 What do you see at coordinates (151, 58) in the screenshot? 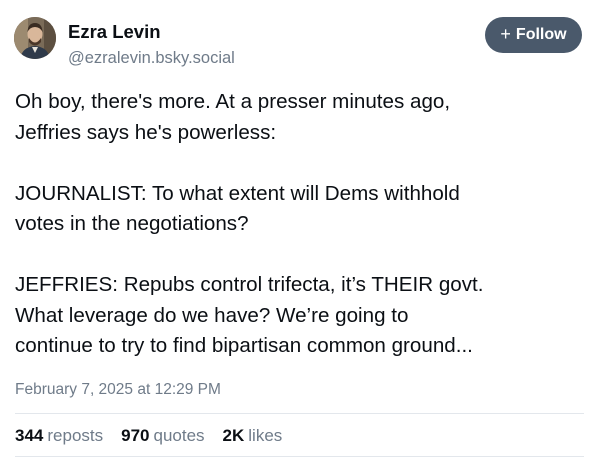
I see `author-handle: @ezralevin.bsky.social` at bounding box center [151, 58].